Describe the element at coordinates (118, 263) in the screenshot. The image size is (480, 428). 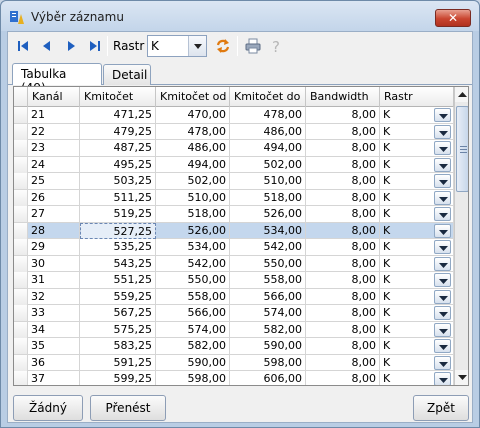
I see `table-cell: 543,25` at that location.